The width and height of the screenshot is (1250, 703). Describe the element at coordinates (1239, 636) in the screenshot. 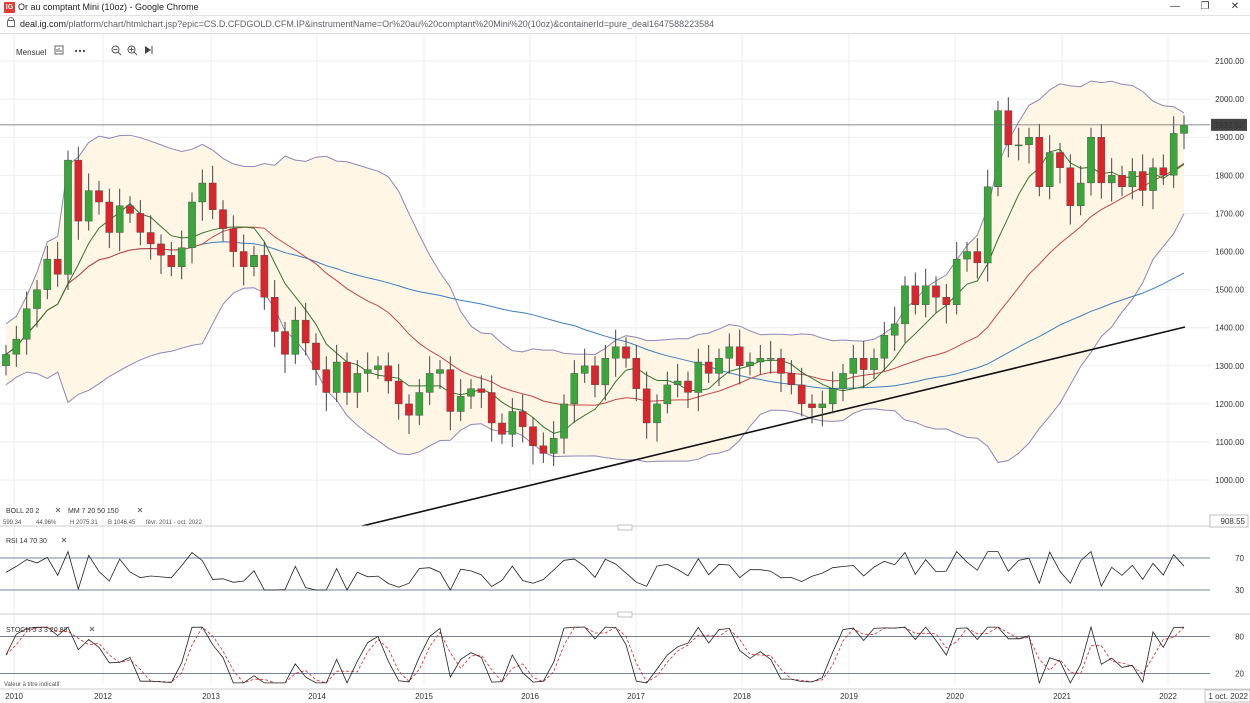

I see `stoch-level-label: 80` at that location.